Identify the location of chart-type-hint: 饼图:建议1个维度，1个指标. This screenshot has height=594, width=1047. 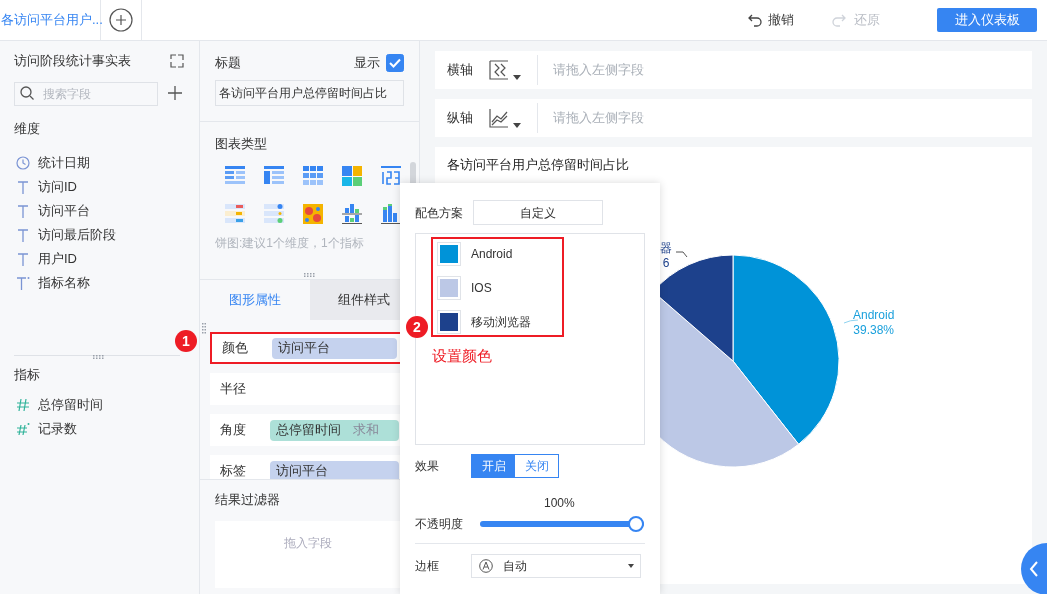
(290, 243).